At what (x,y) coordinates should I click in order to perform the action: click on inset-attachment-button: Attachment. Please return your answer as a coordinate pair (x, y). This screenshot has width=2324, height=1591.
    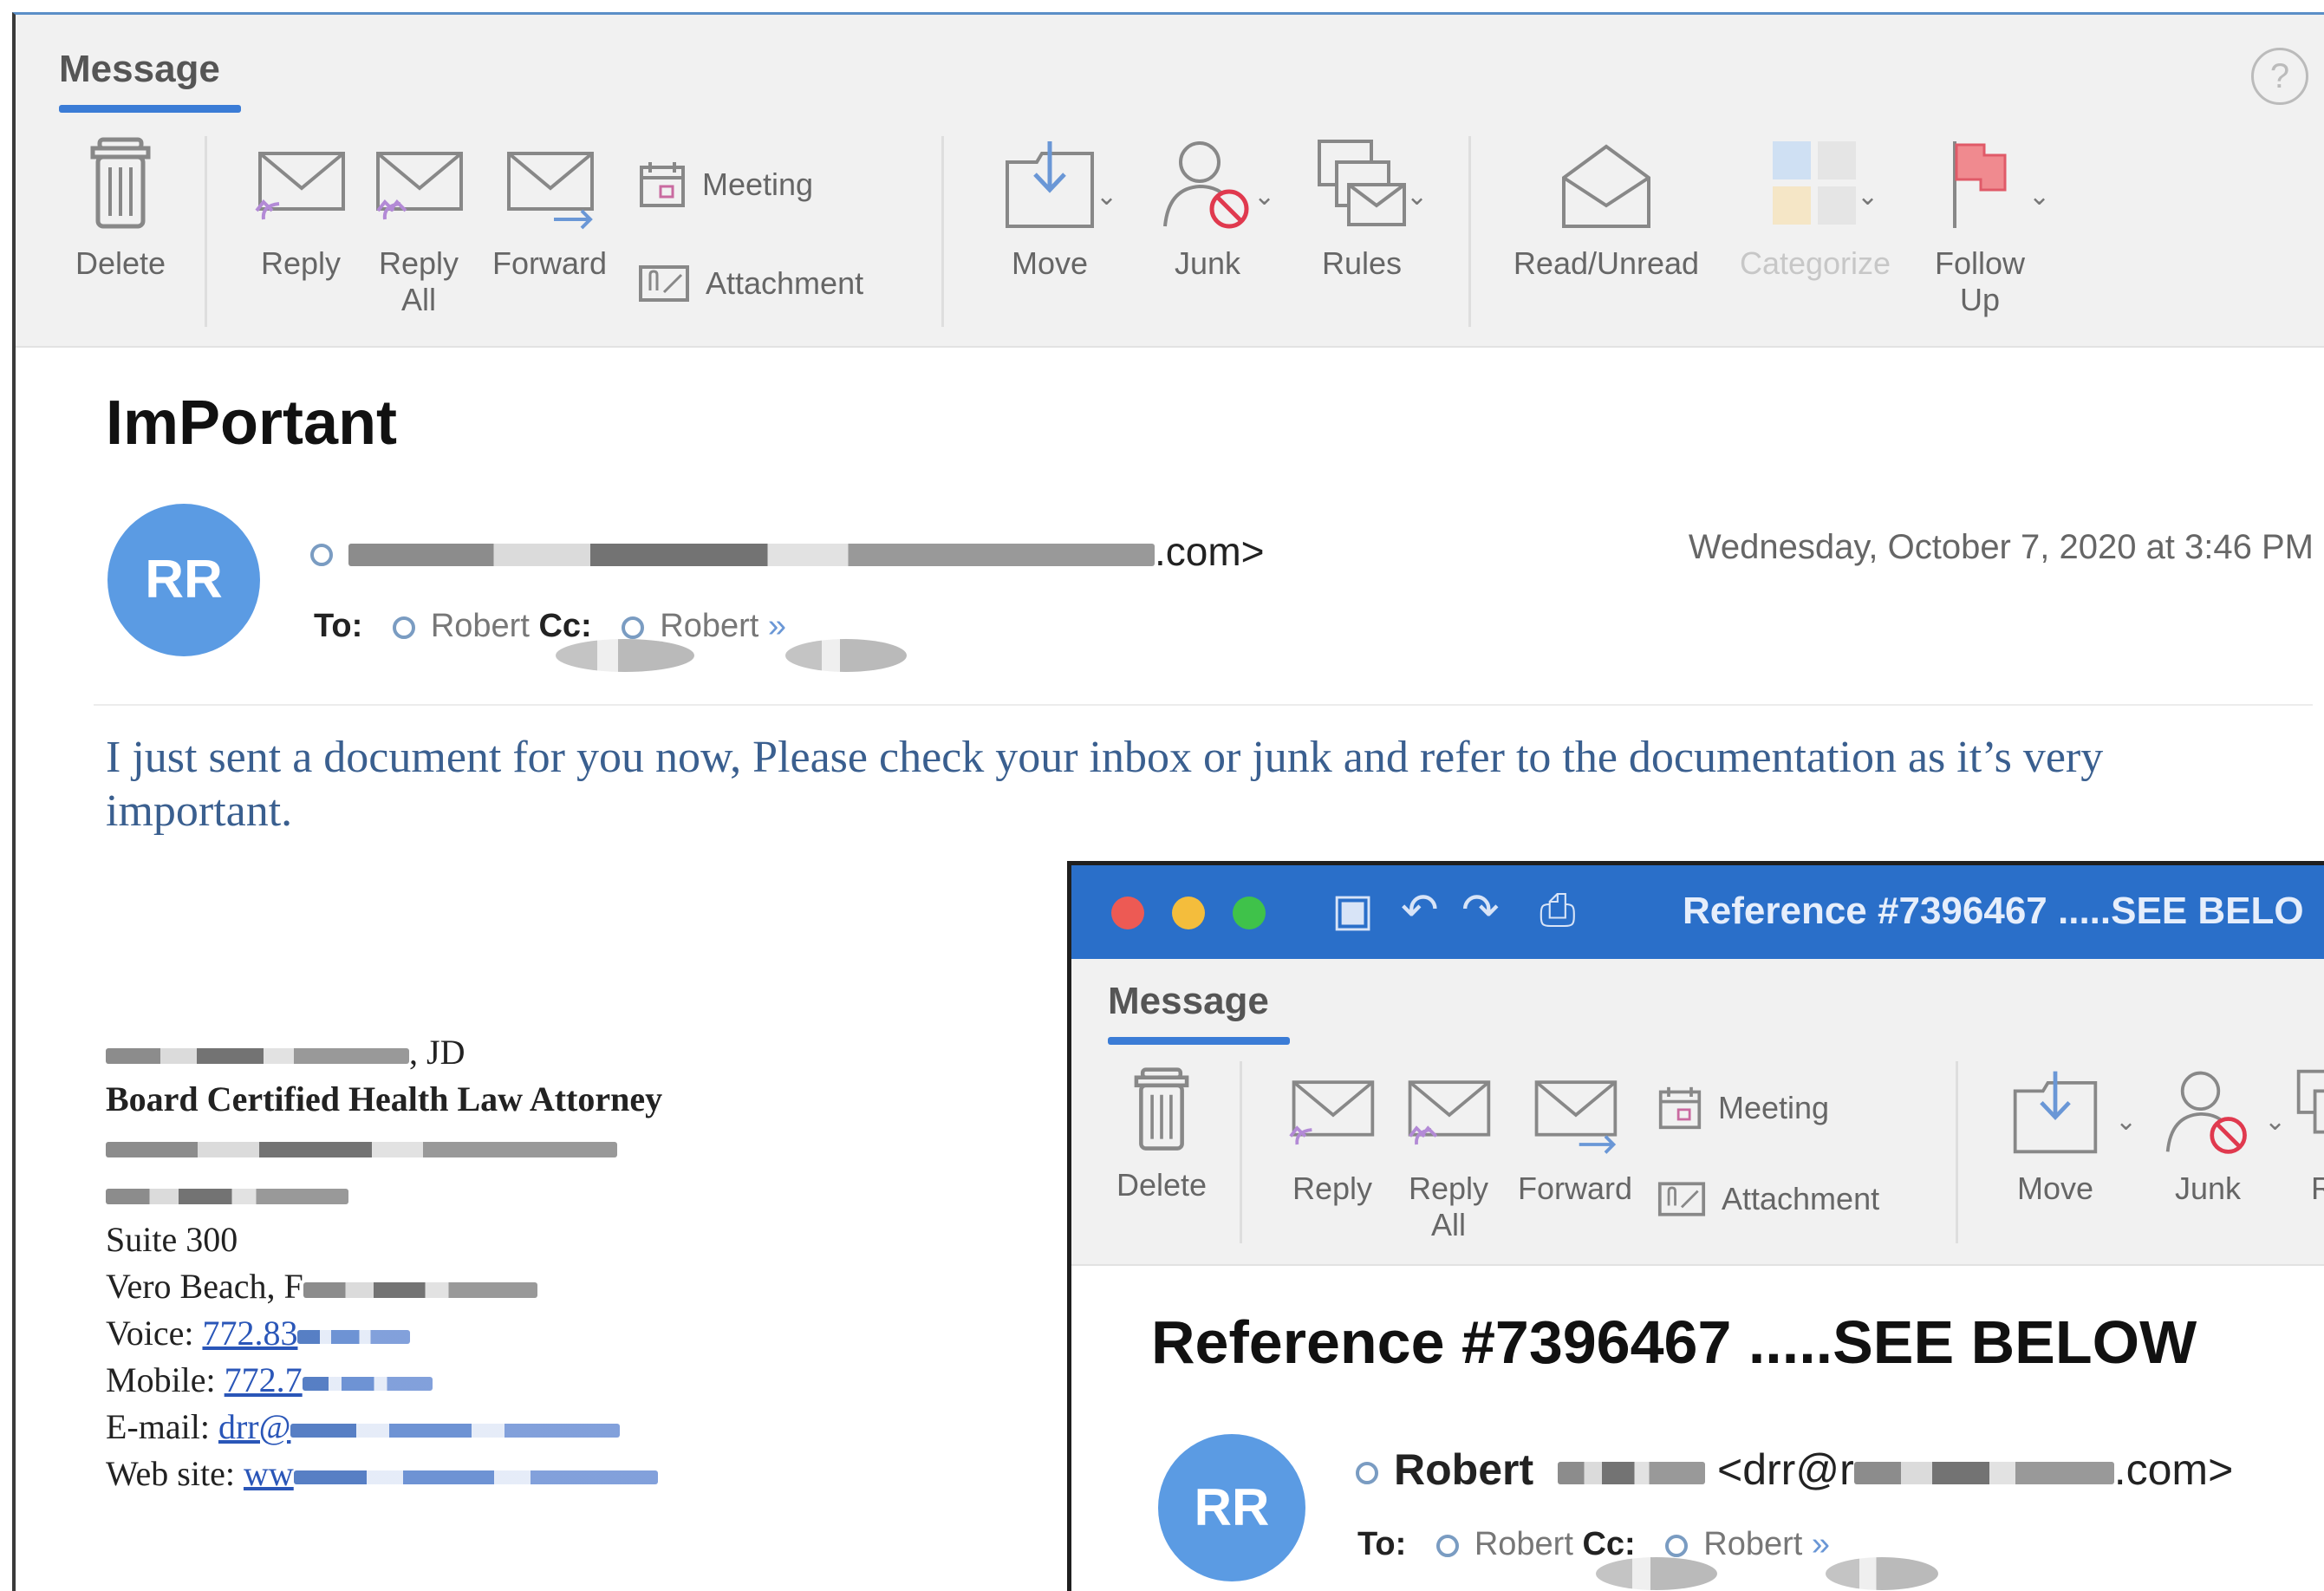
    Looking at the image, I should click on (1768, 1199).